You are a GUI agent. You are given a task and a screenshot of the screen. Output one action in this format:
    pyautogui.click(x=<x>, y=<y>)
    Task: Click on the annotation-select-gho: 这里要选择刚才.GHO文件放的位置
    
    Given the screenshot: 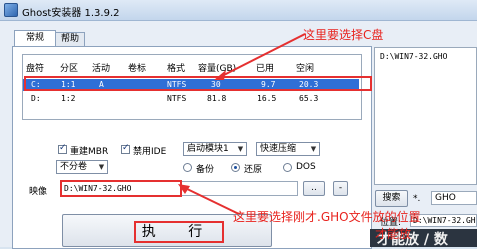 What is the action you would take?
    pyautogui.click(x=327, y=217)
    